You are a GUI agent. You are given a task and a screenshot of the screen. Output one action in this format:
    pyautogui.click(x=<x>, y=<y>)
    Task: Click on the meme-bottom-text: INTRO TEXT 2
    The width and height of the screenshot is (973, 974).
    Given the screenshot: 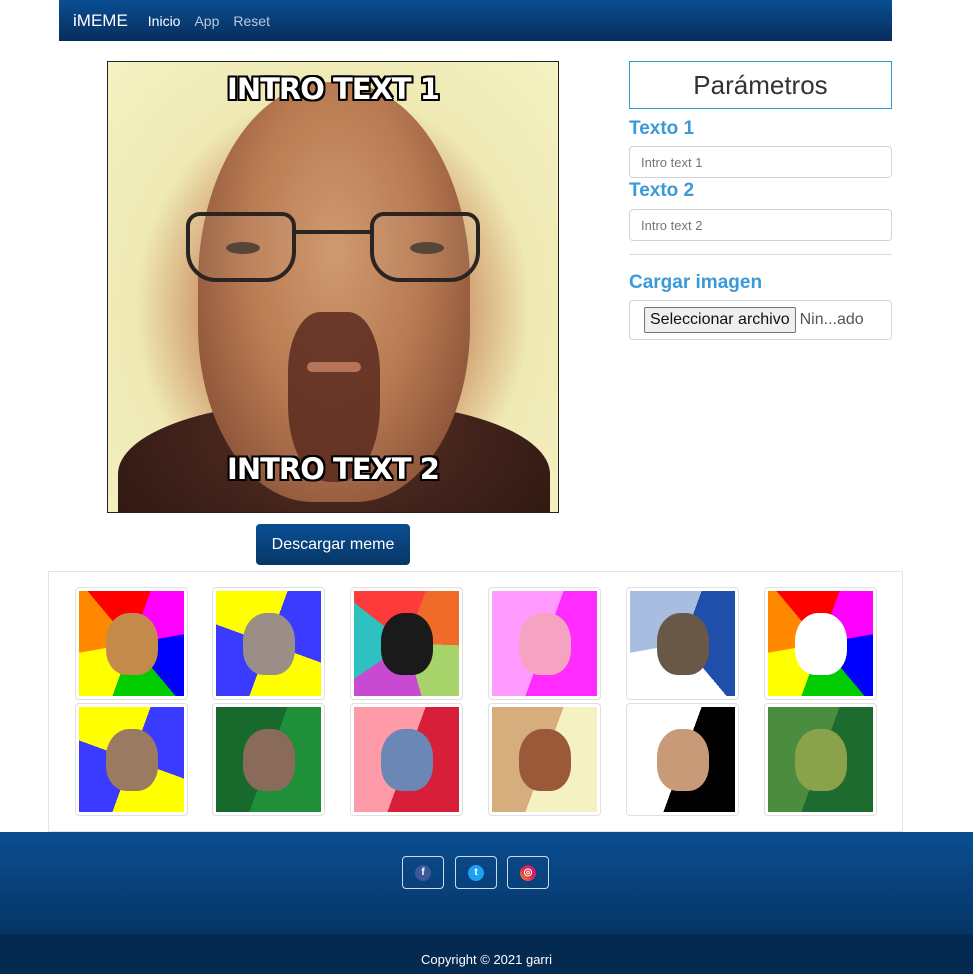 What is the action you would take?
    pyautogui.click(x=333, y=469)
    